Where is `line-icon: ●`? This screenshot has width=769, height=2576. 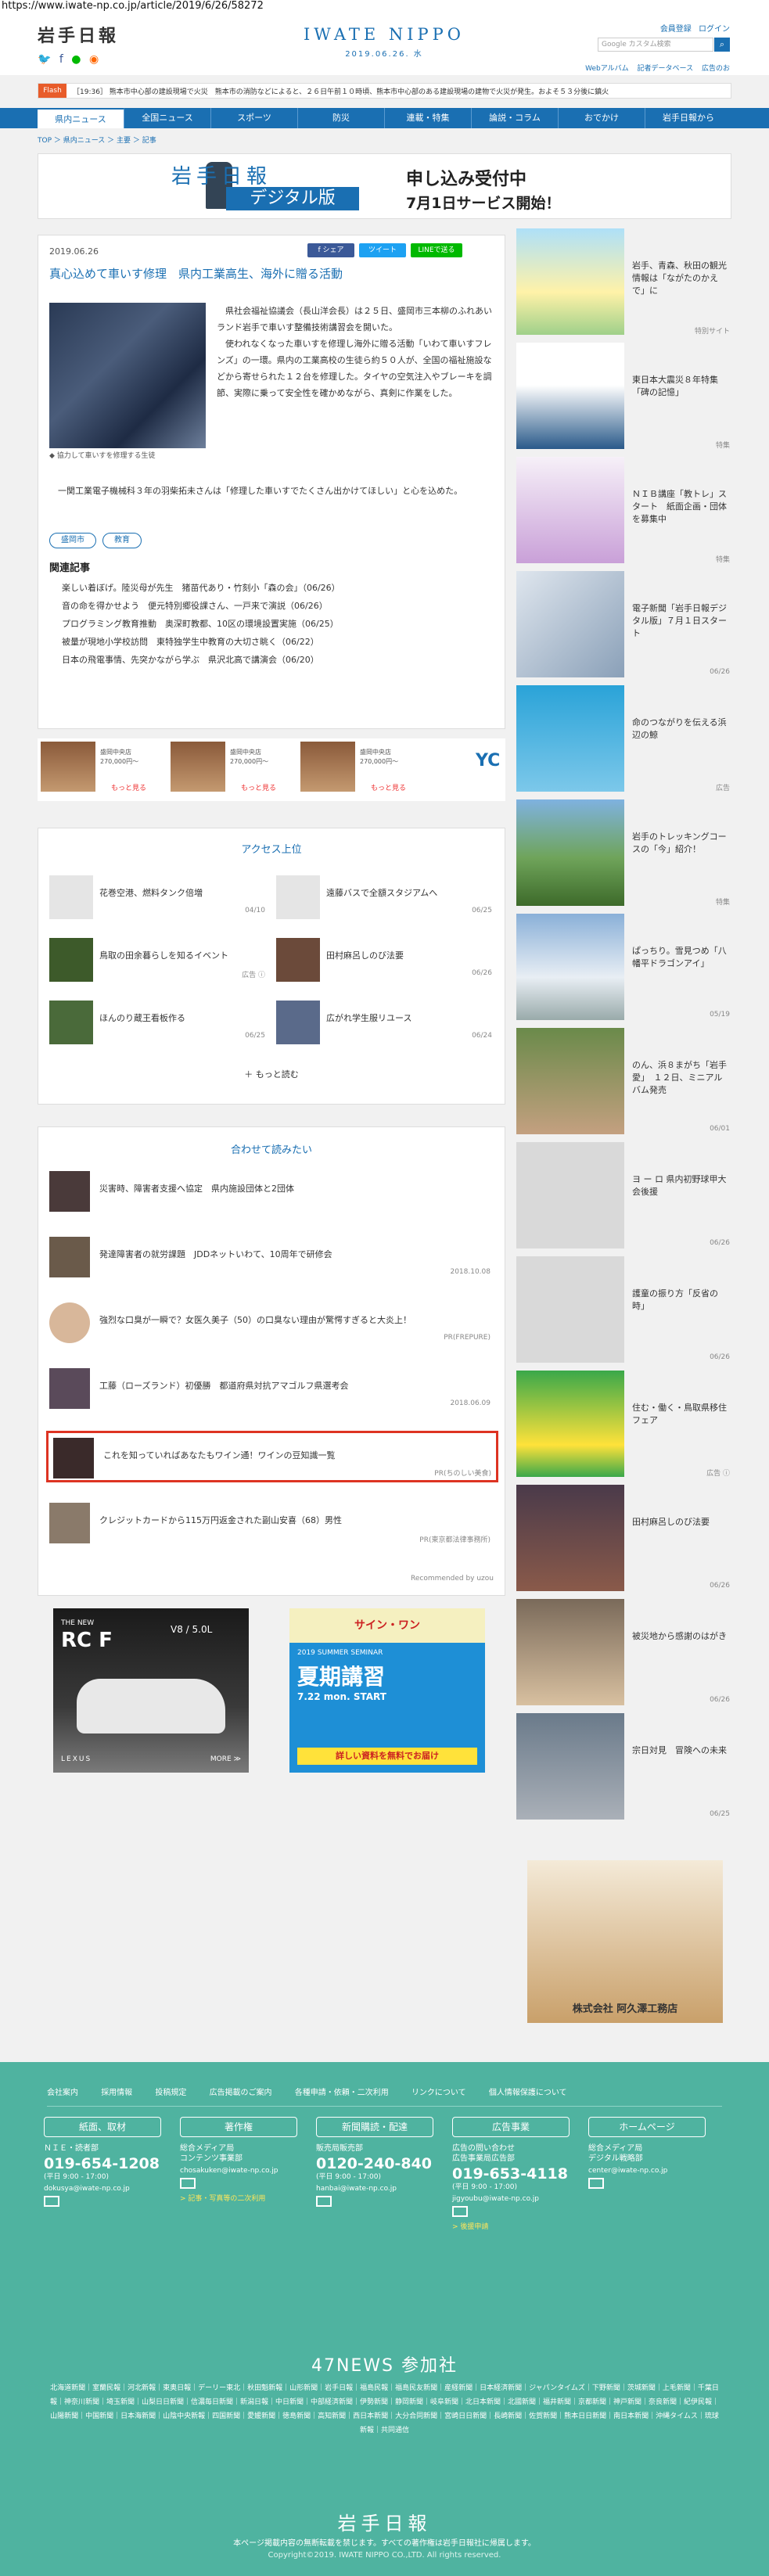
line-icon: ● is located at coordinates (76, 59).